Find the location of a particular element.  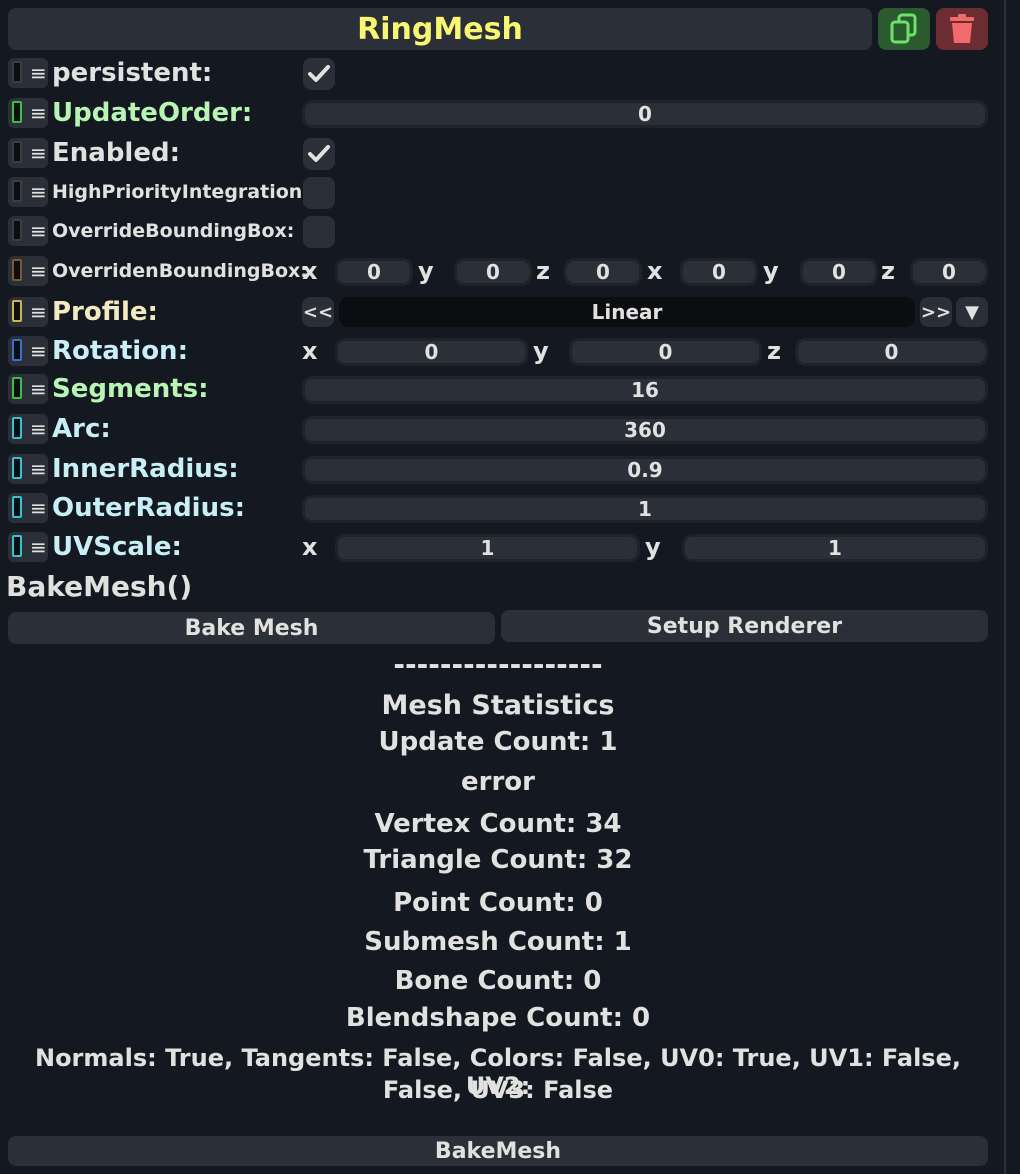

component-header: RingMesh is located at coordinates (440, 29).